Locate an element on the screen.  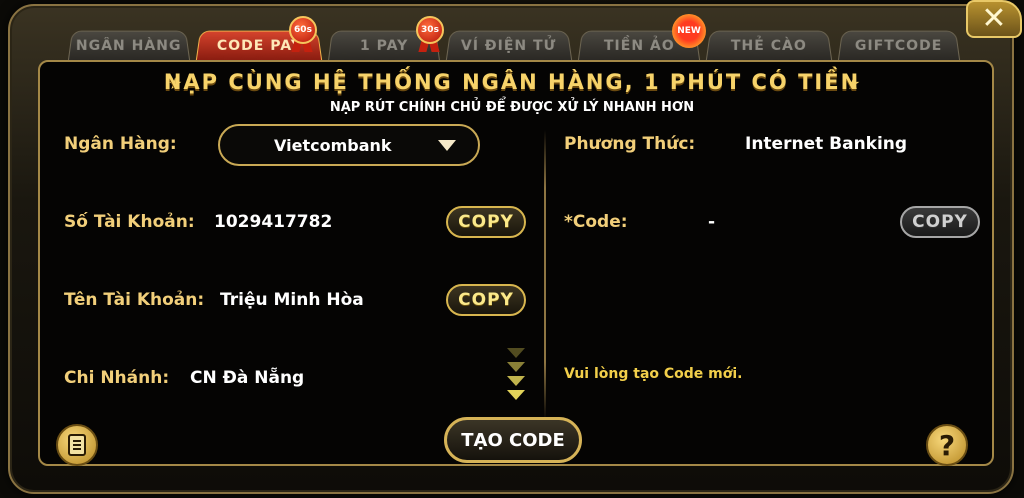
code-value: - is located at coordinates (712, 222).